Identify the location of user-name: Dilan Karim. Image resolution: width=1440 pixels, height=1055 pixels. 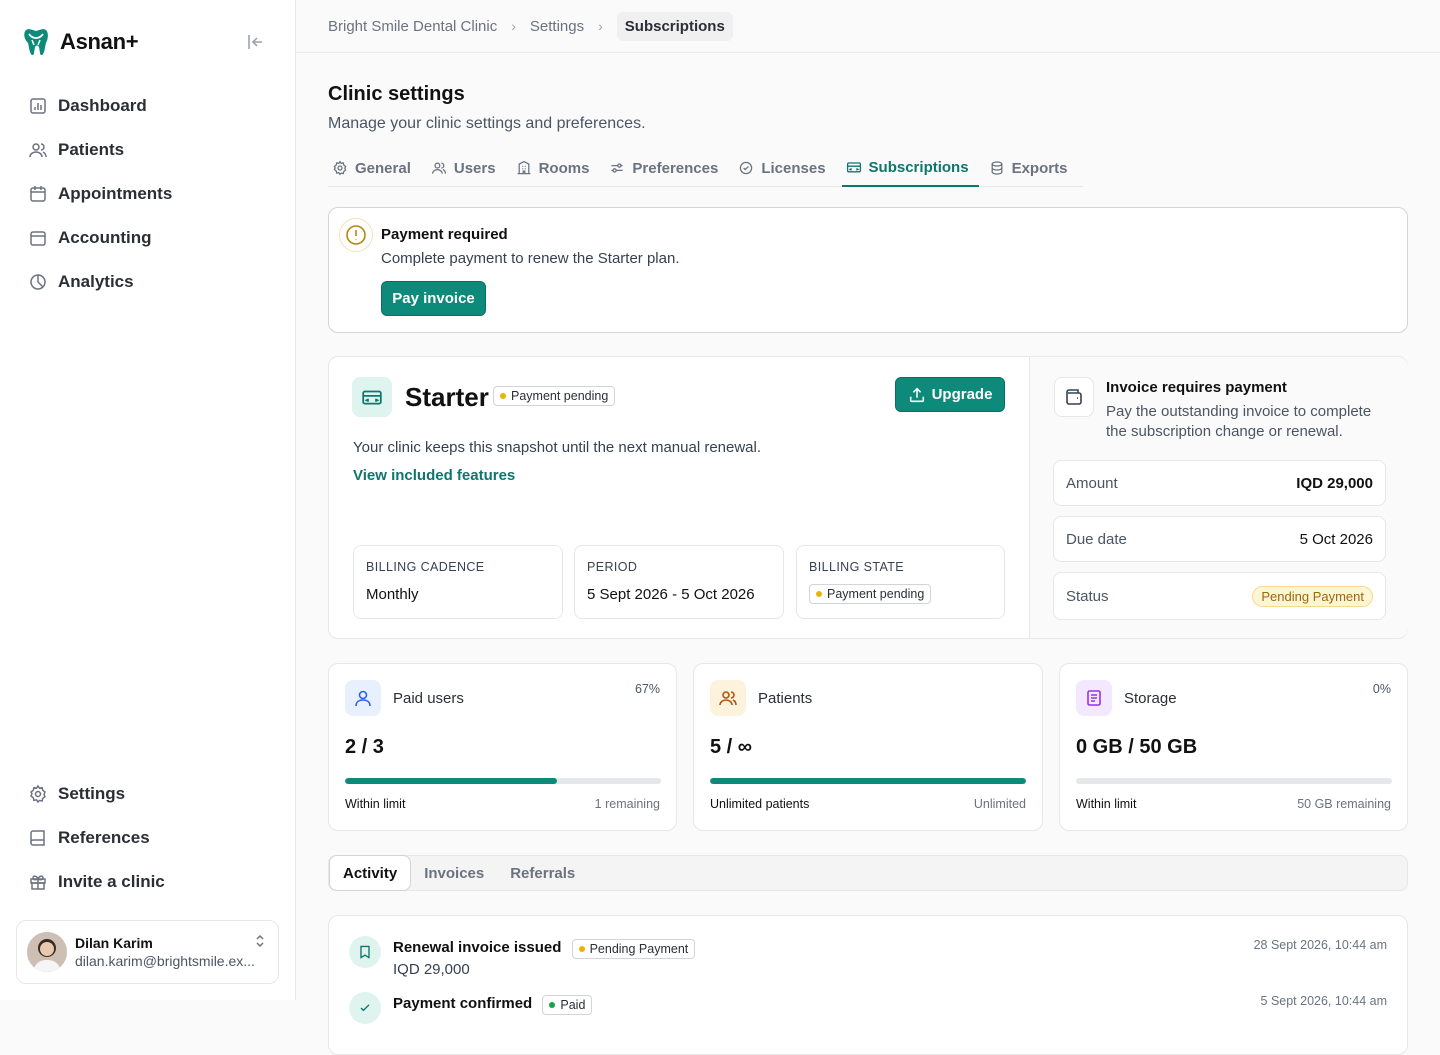
(114, 943).